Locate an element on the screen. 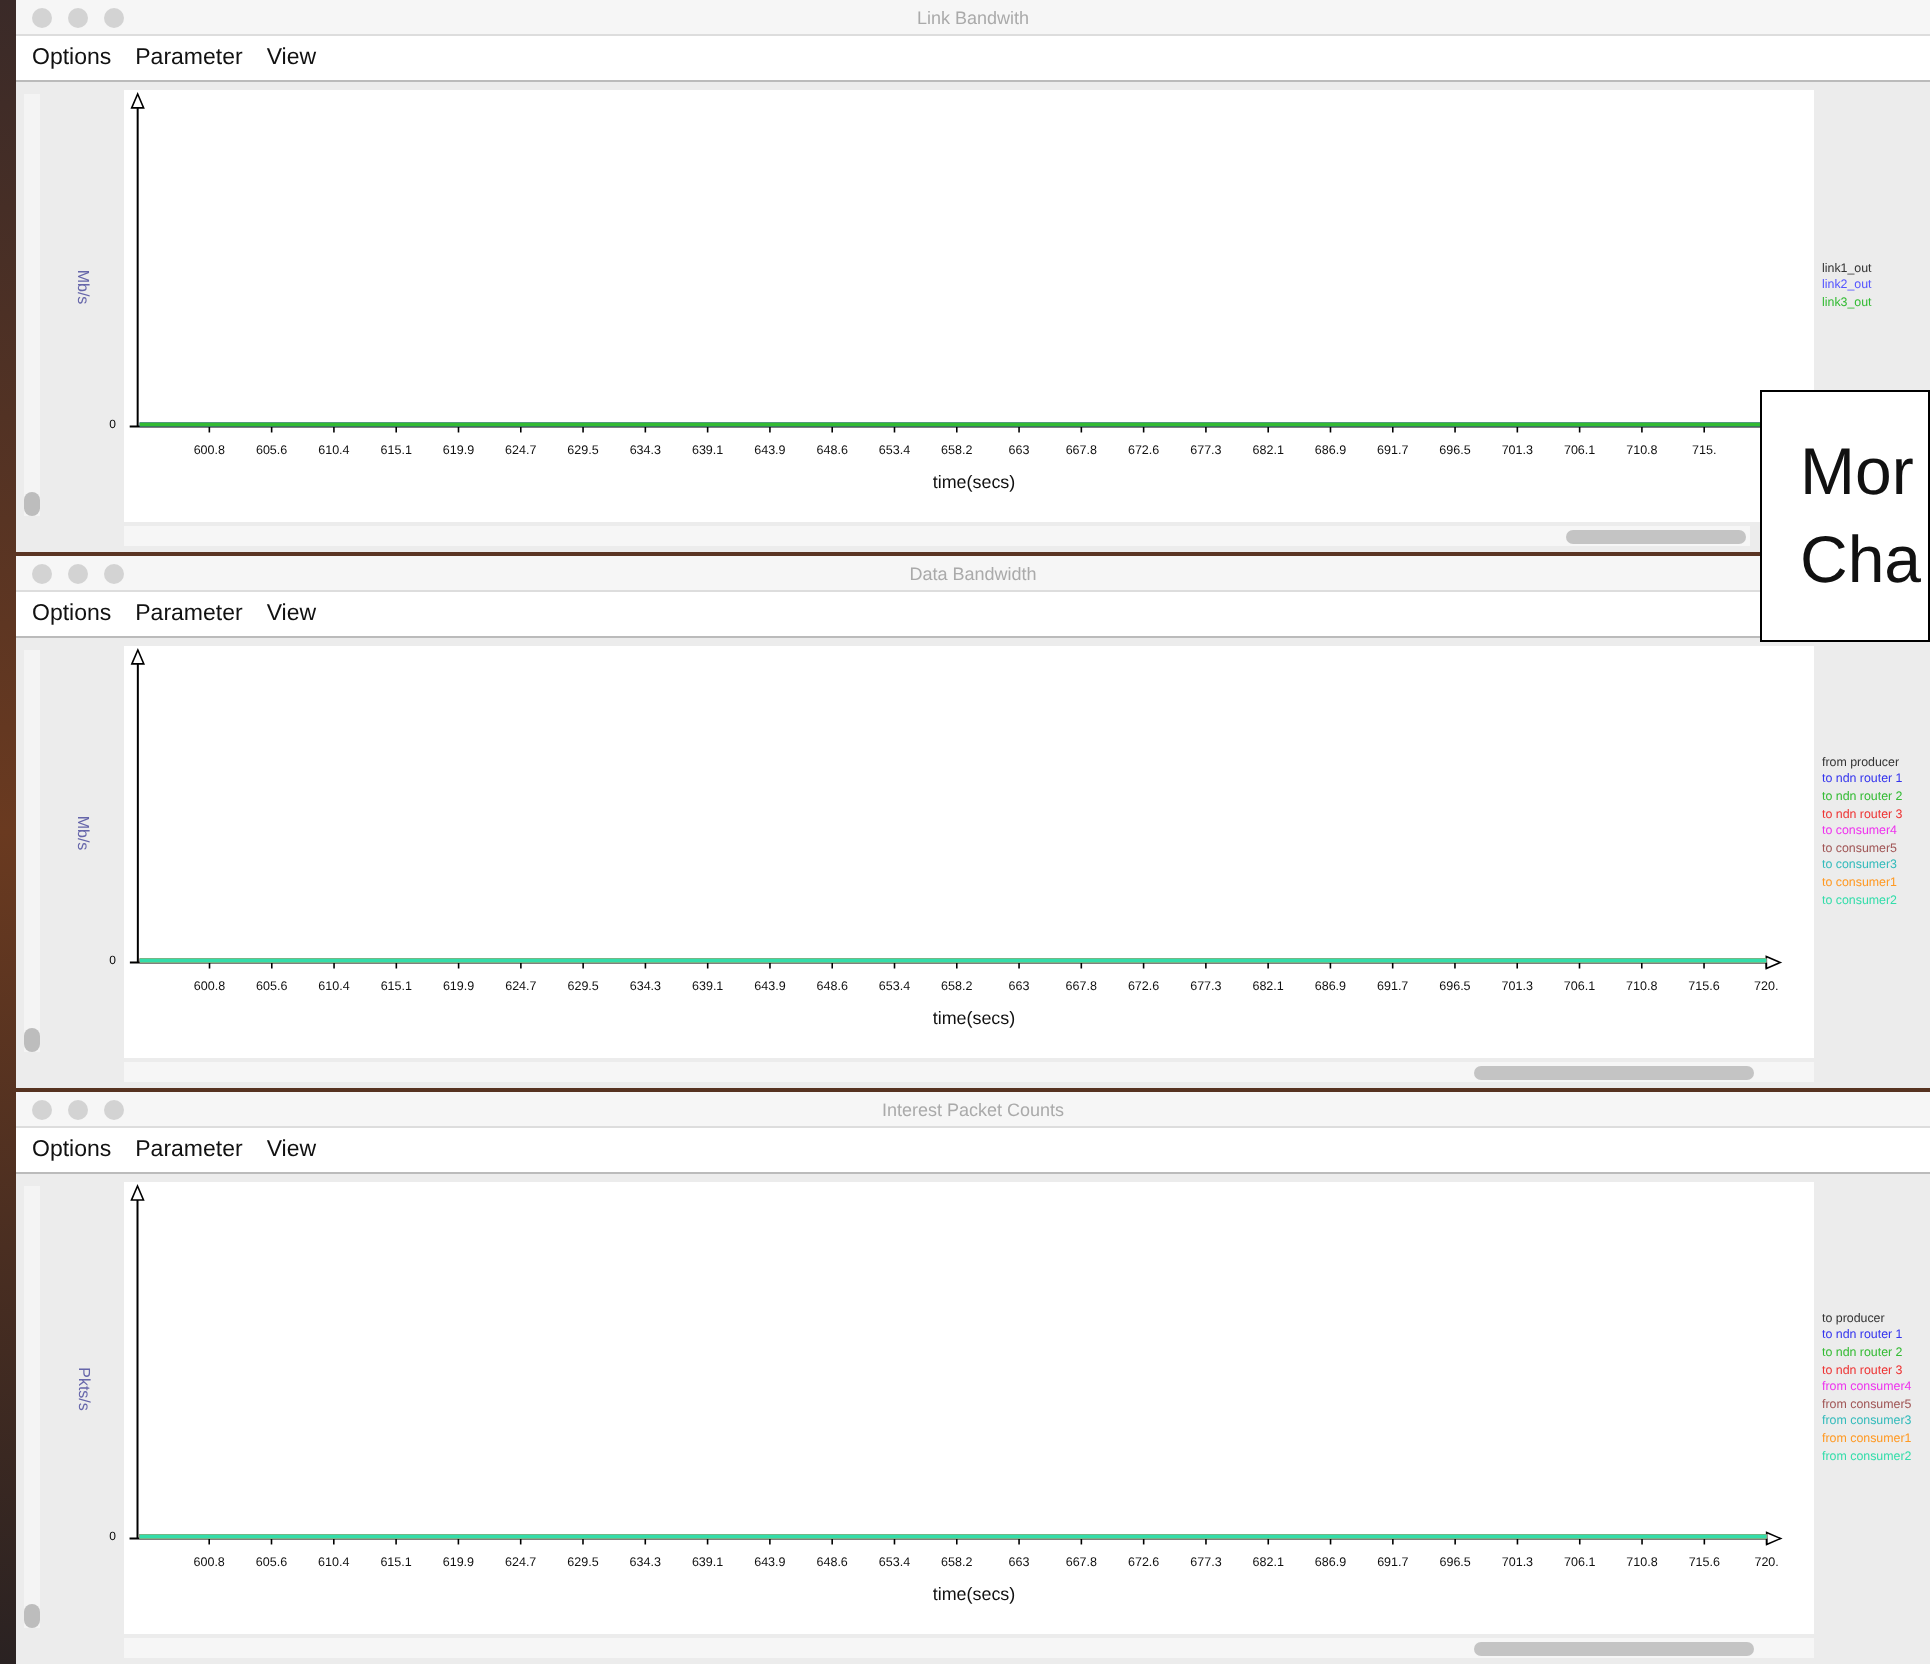 The width and height of the screenshot is (1930, 1664). axis-title: Pkts/s is located at coordinates (84, 1389).